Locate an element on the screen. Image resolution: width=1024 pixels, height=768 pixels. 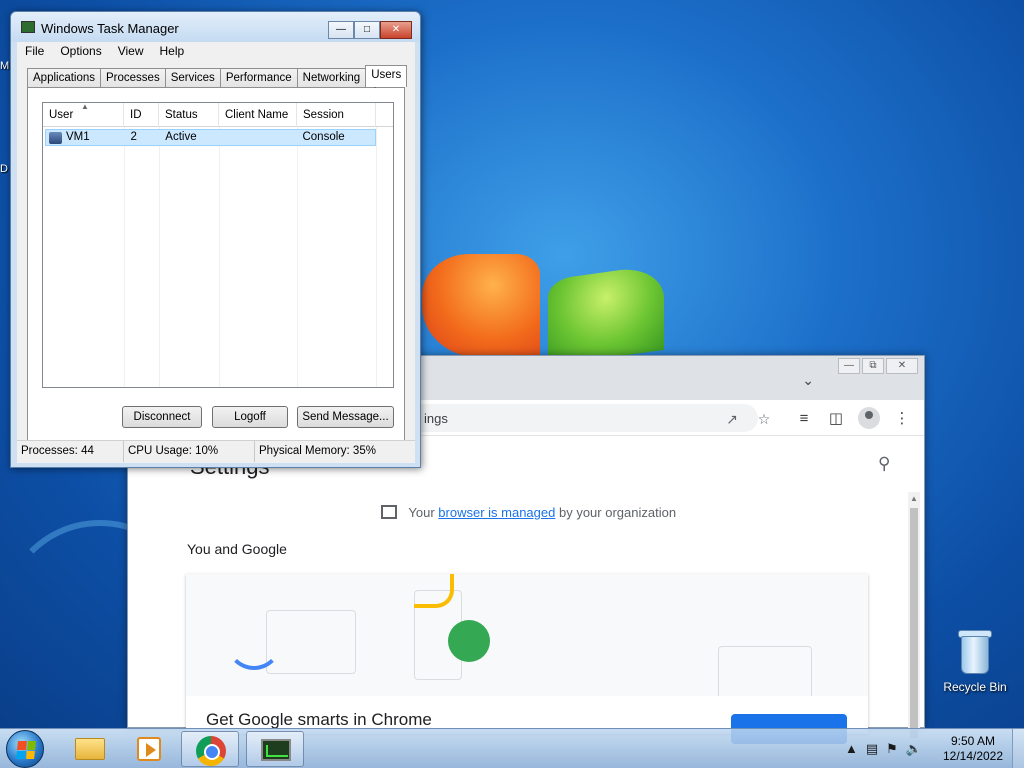
start-button is located at coordinates (25, 749).